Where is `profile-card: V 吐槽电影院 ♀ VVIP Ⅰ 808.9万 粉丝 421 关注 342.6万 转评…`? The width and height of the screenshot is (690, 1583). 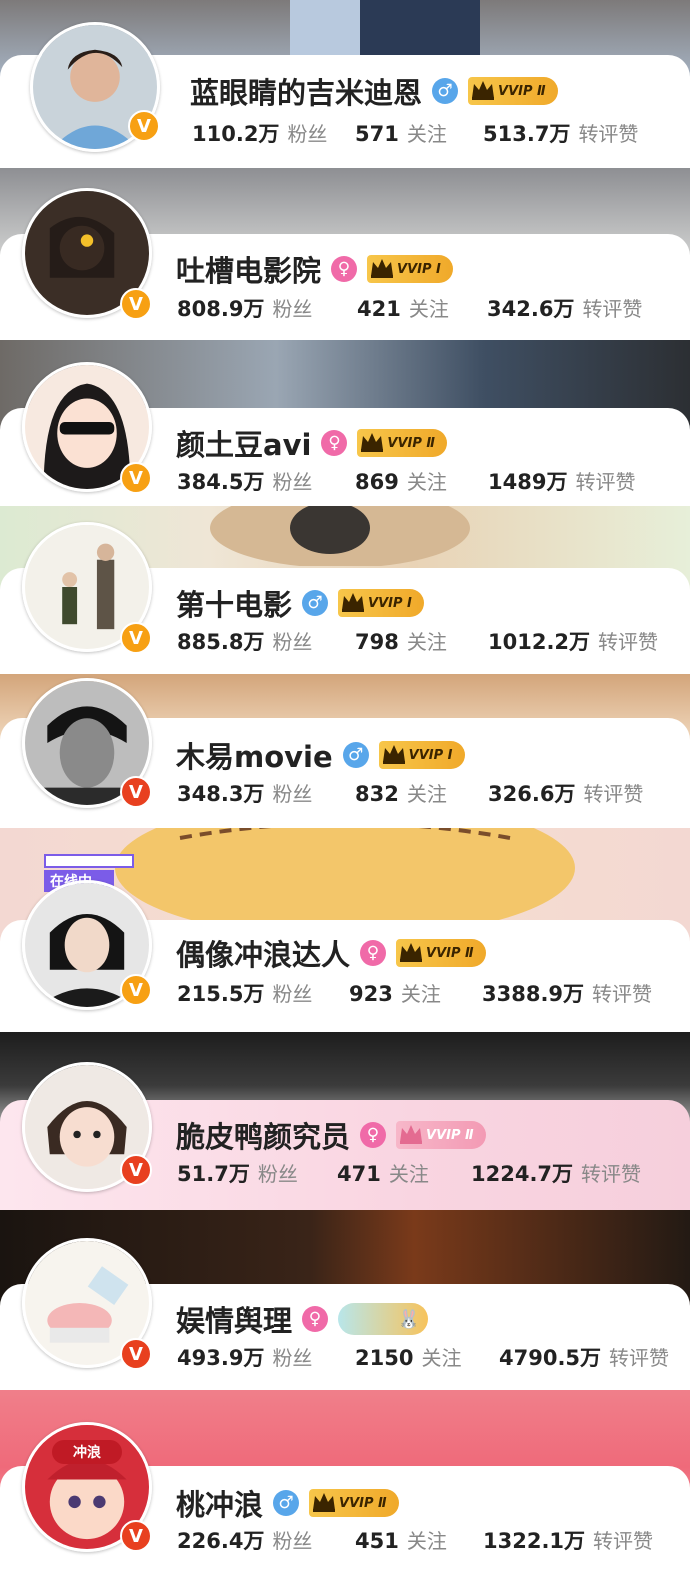
profile-card: V 吐槽电影院 ♀ VVIP Ⅰ 808.9万 粉丝 421 关注 342.6万 转评… is located at coordinates (345, 254).